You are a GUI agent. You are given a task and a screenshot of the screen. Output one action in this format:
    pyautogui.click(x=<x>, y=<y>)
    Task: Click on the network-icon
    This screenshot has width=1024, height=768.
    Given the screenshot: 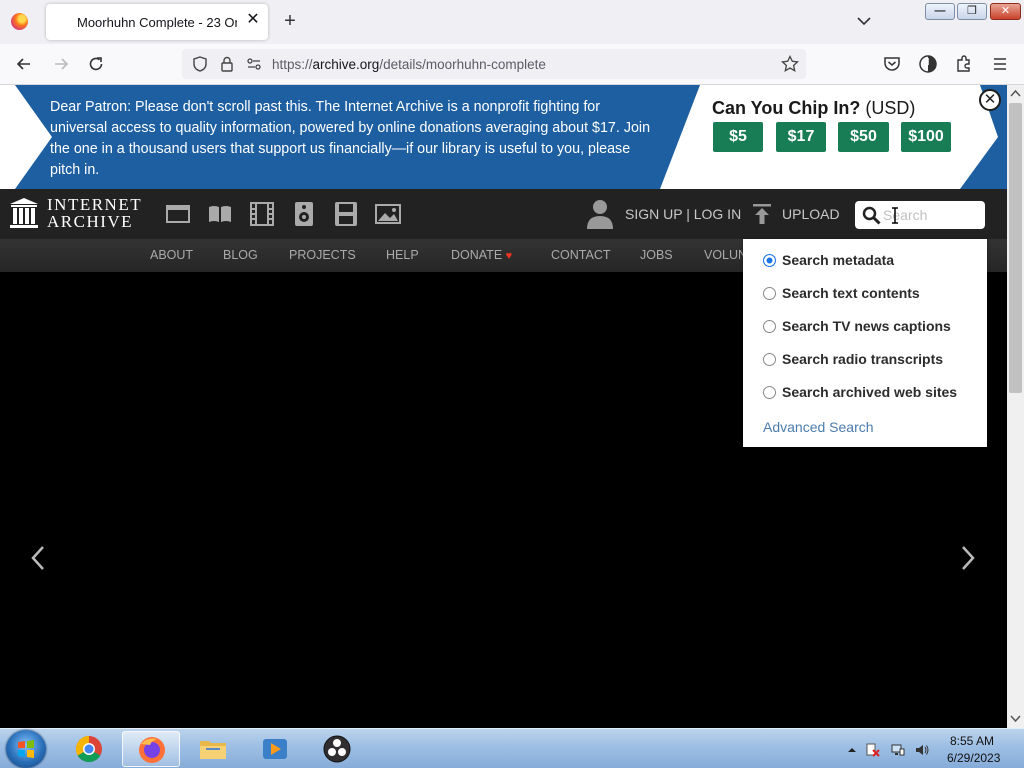 What is the action you would take?
    pyautogui.click(x=898, y=750)
    